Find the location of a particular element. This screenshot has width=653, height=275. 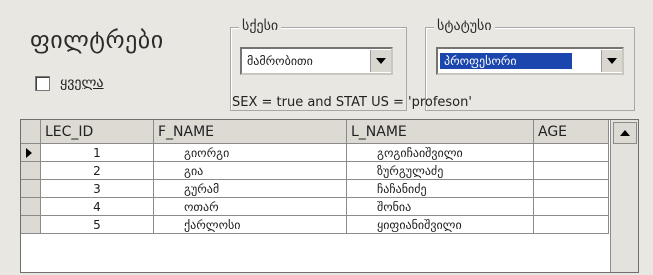

table-row: 2 გია ზურგულაძე is located at coordinates (315, 171).